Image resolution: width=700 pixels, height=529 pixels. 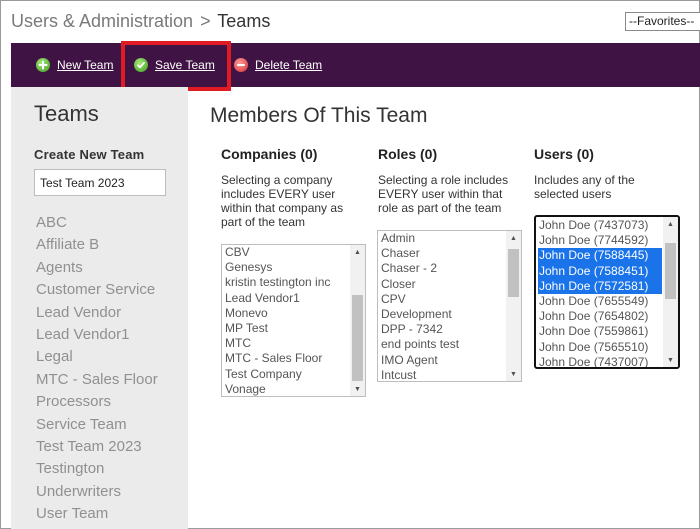 I want to click on company-option: kristin testington inc, so click(x=286, y=282).